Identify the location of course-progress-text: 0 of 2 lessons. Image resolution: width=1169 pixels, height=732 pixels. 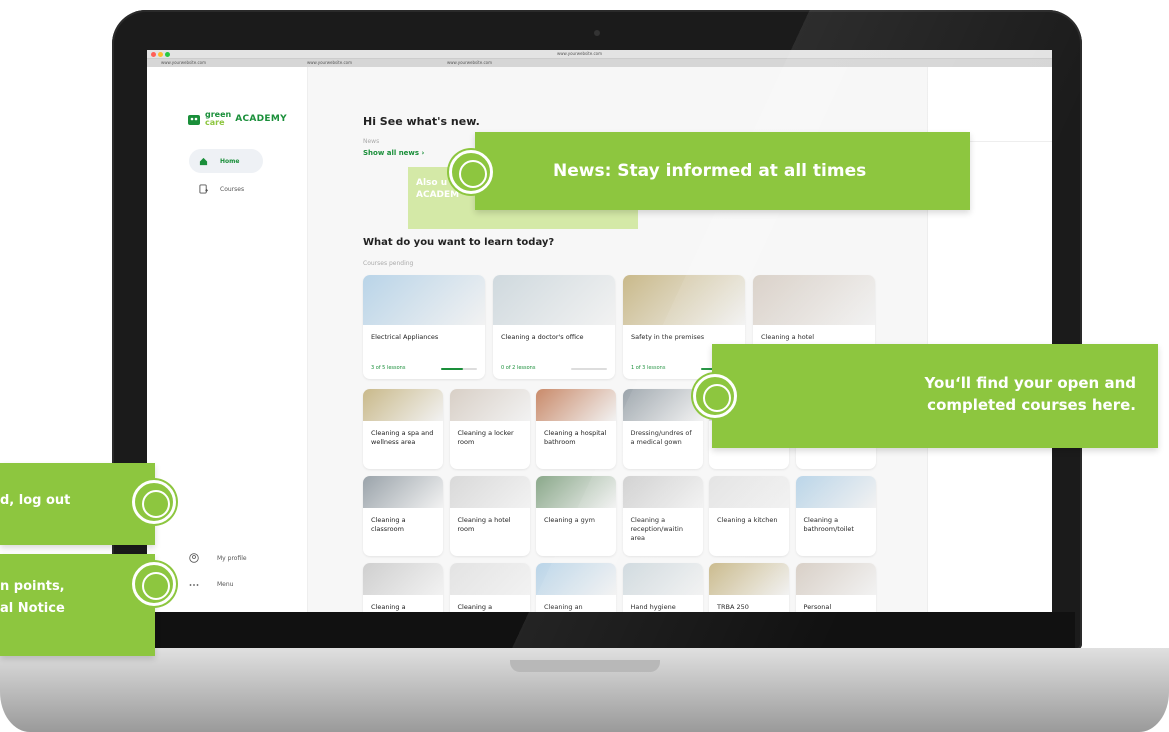
(518, 368).